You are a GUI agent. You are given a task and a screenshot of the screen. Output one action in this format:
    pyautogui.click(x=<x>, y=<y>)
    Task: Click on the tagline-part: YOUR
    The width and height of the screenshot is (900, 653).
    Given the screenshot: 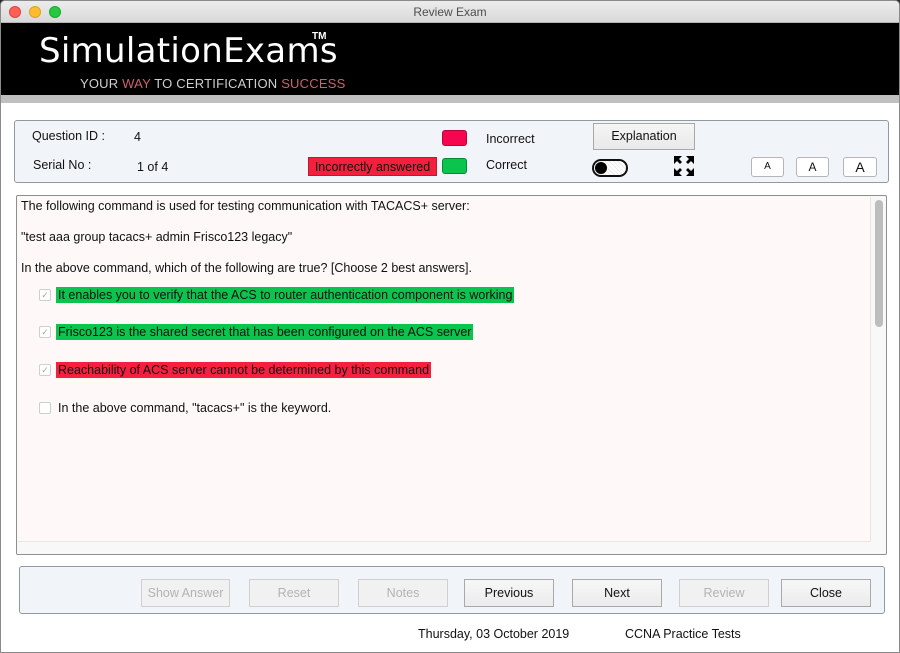 What is the action you would take?
    pyautogui.click(x=101, y=83)
    